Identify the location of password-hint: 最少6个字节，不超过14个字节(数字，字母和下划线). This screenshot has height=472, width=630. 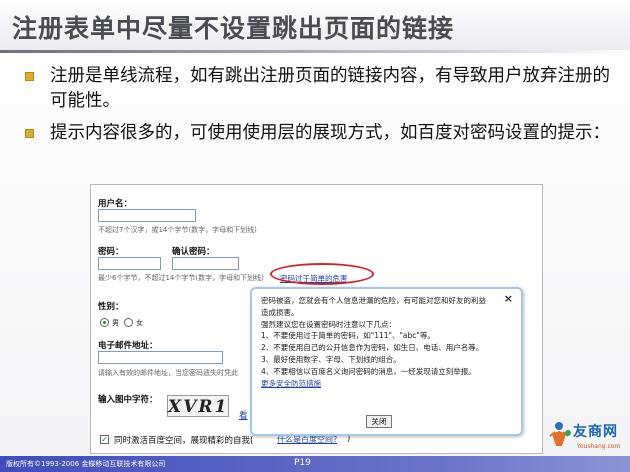
(181, 278).